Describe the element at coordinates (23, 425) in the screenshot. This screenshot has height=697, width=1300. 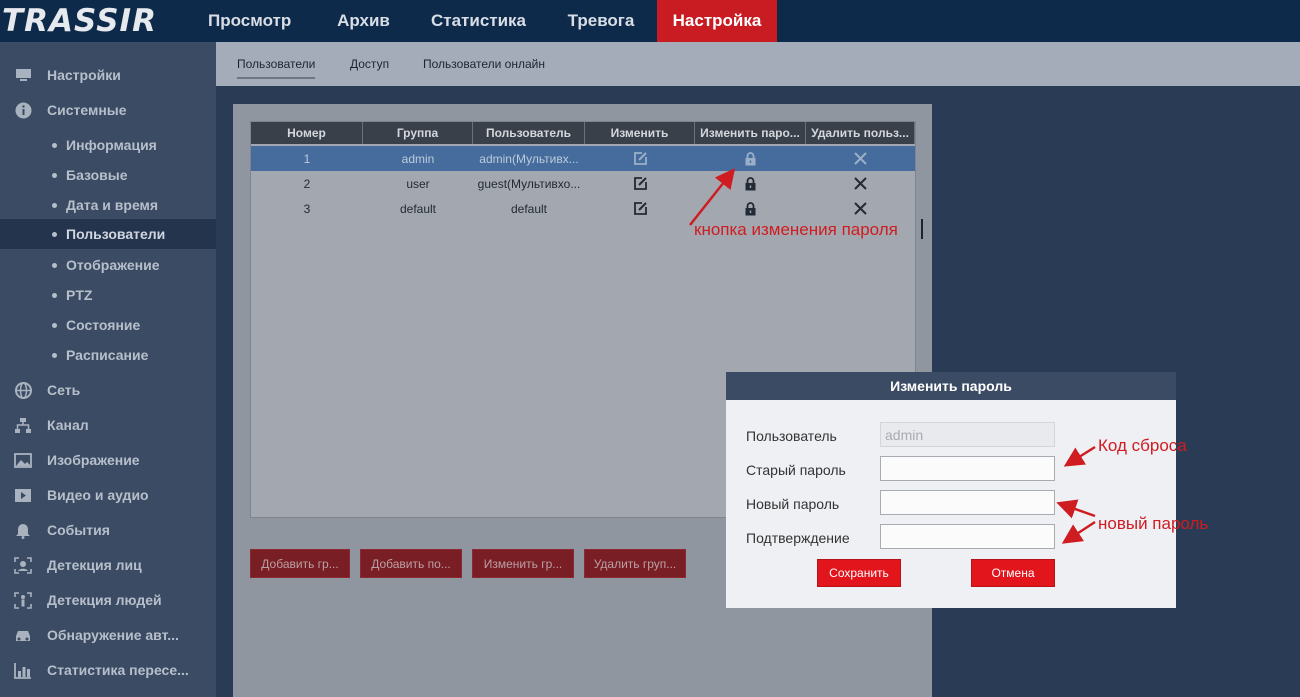
I see `network-icon` at that location.